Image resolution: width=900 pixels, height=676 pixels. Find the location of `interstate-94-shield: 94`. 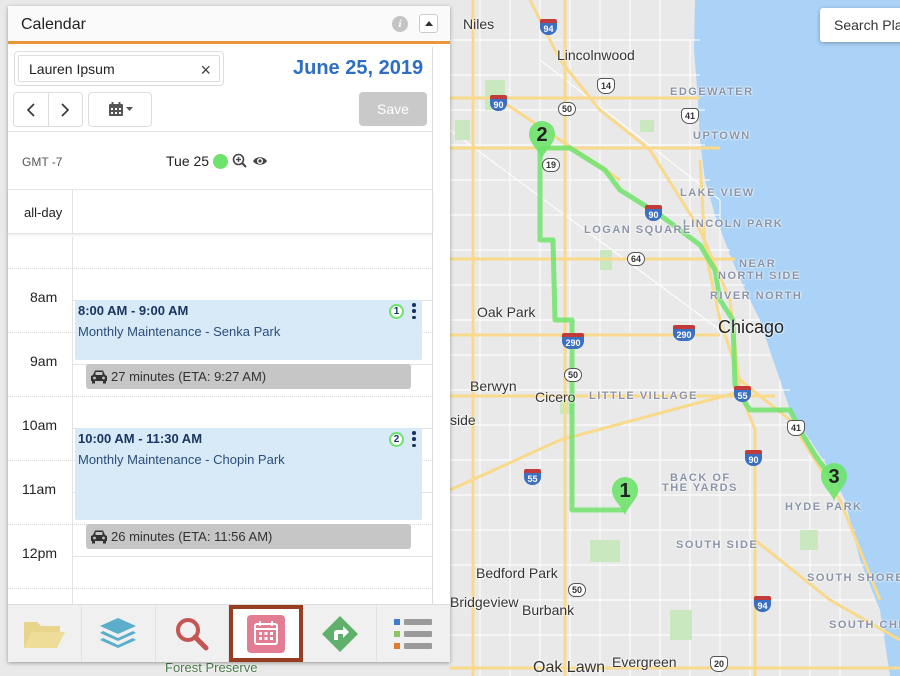

interstate-94-shield: 94 is located at coordinates (548, 27).